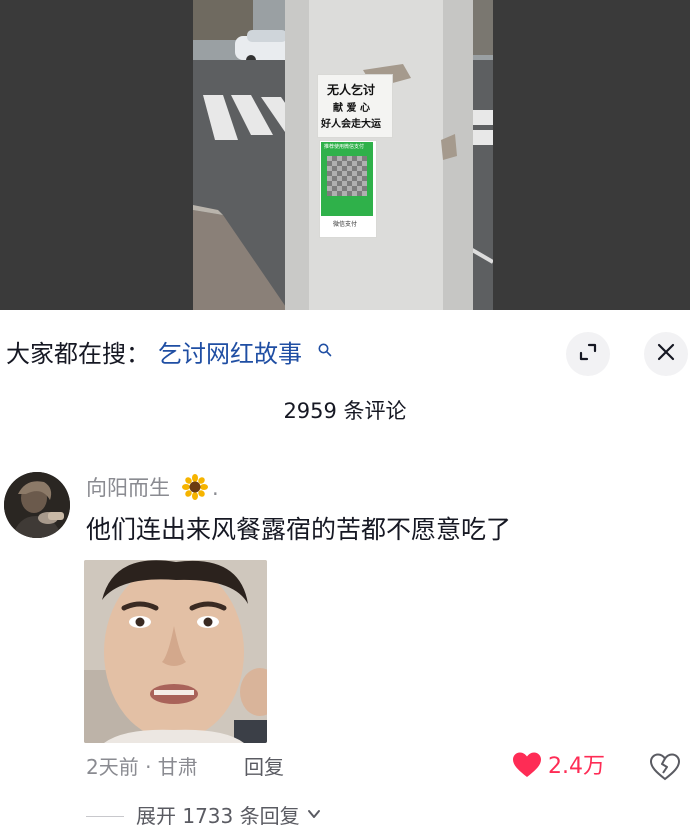  I want to click on sign-line-2: 献 爱 心, so click(351, 108).